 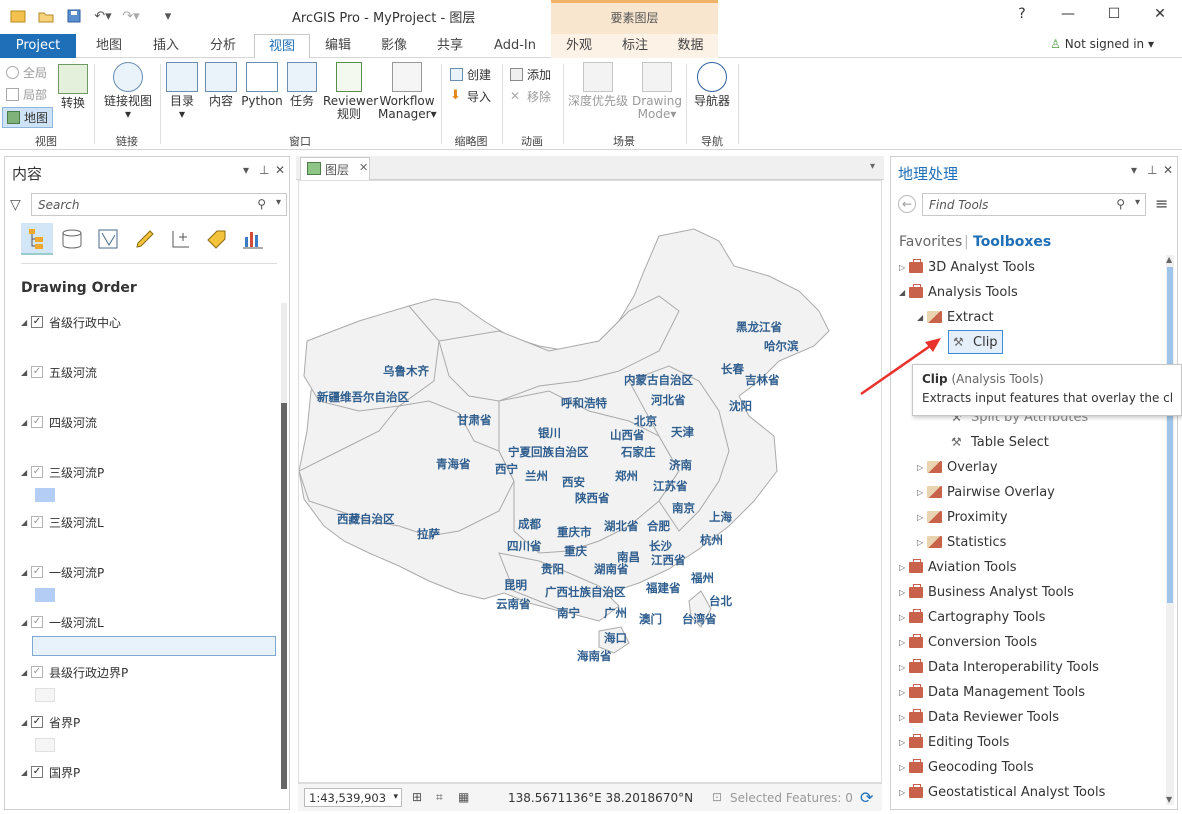 What do you see at coordinates (38, 46) in the screenshot?
I see `tab-project: Project` at bounding box center [38, 46].